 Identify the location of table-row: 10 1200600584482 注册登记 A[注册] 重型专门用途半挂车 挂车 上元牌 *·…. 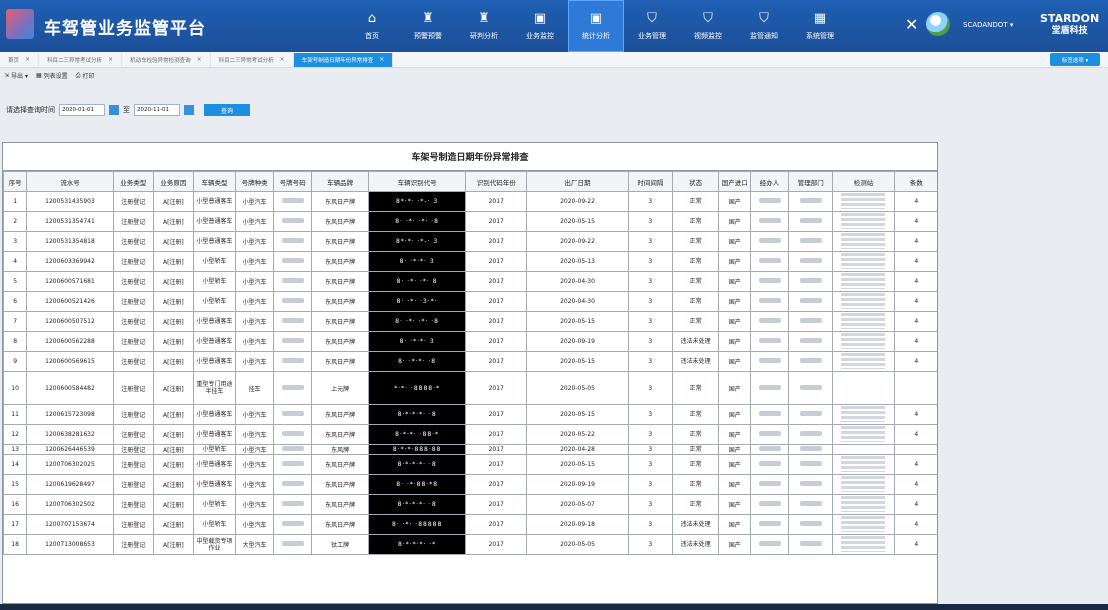
(470, 388).